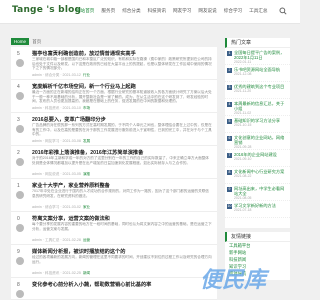 The height and width of the screenshot is (300, 320). Describe the element at coordinates (78, 251) in the screenshot. I see `post-title: 媒体新闻分析报，被识时播放结的这个的` at that location.